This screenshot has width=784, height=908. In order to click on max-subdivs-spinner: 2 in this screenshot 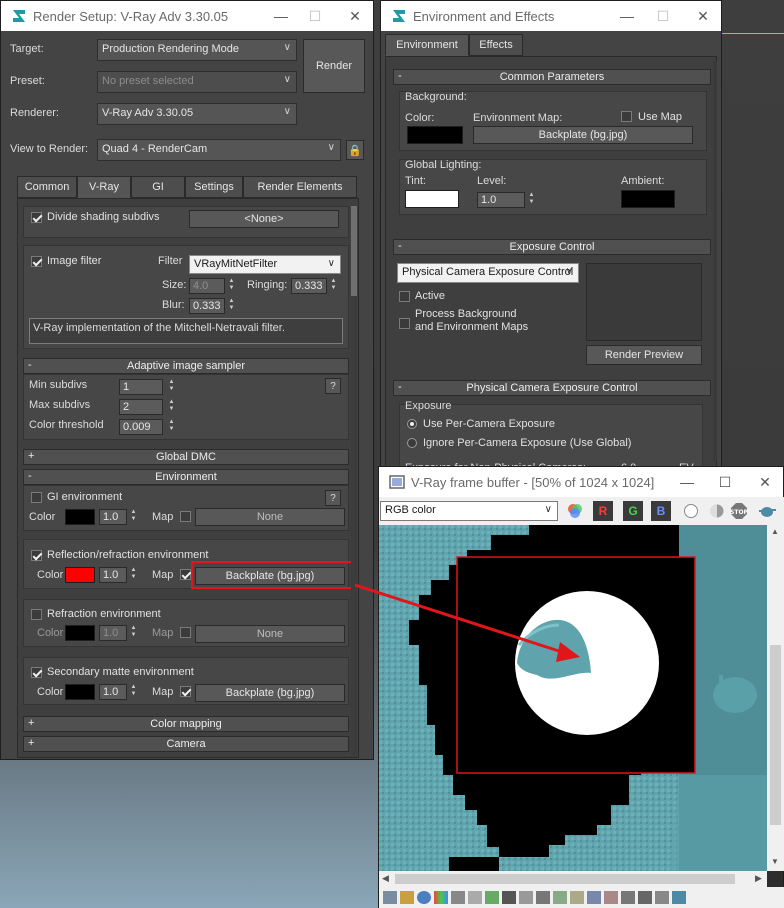, I will do `click(141, 407)`.